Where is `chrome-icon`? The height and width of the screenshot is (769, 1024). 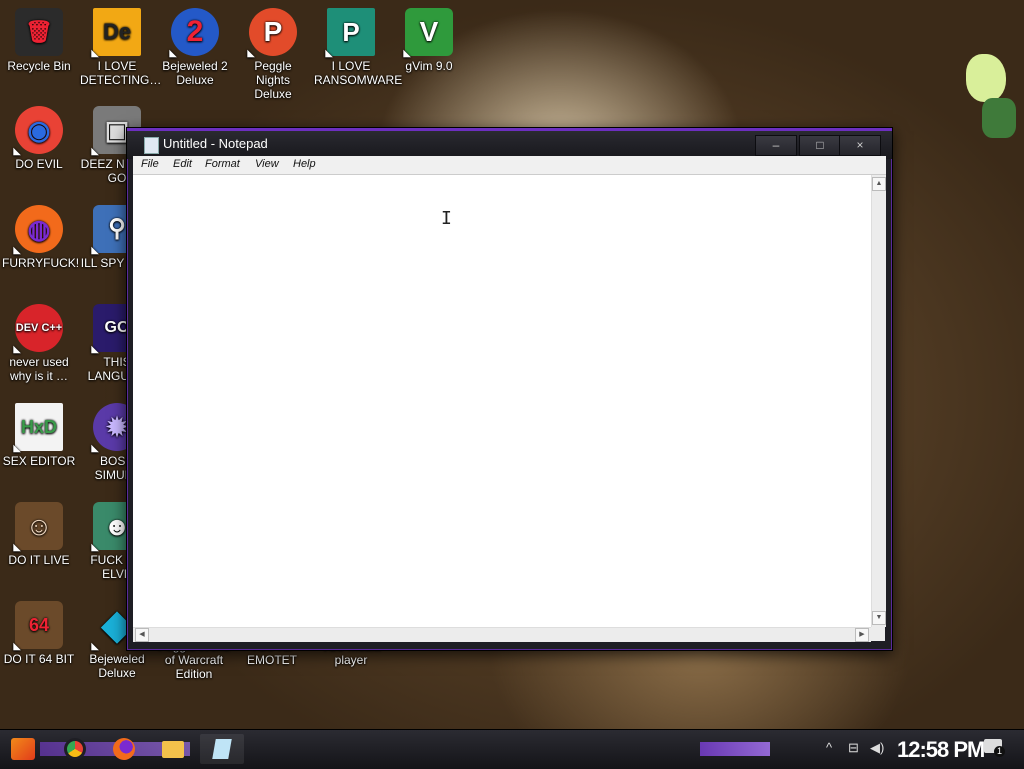
chrome-icon is located at coordinates (75, 749).